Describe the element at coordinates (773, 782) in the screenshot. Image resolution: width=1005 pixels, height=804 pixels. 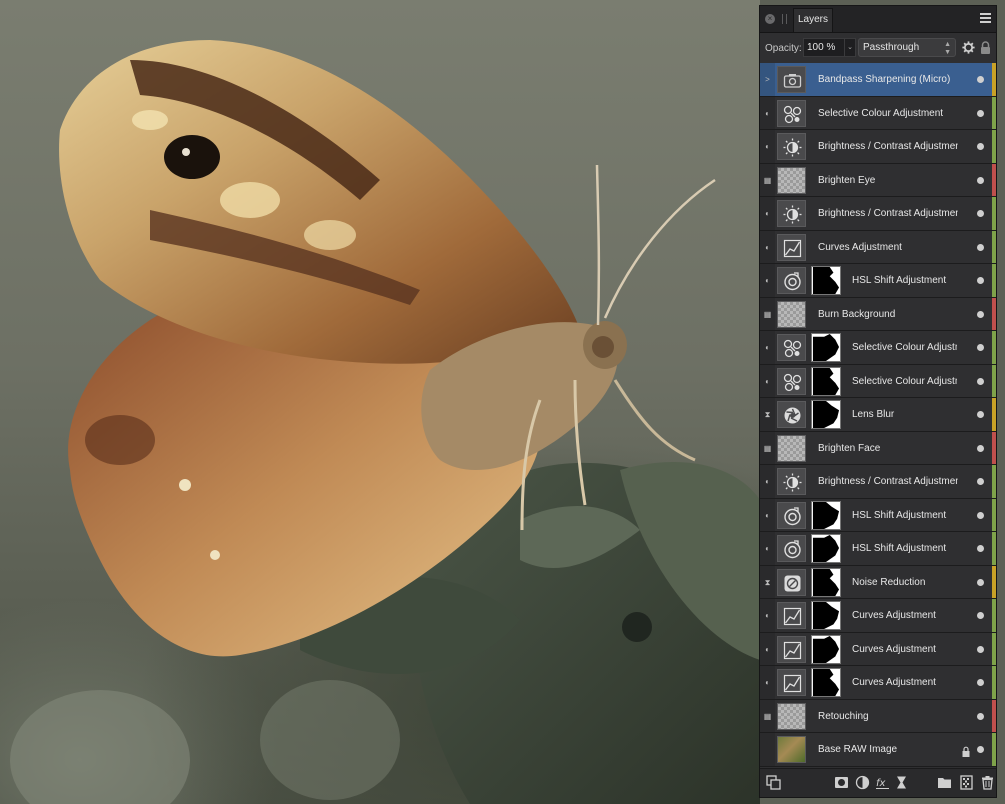
I see `layer-stack-icon` at that location.